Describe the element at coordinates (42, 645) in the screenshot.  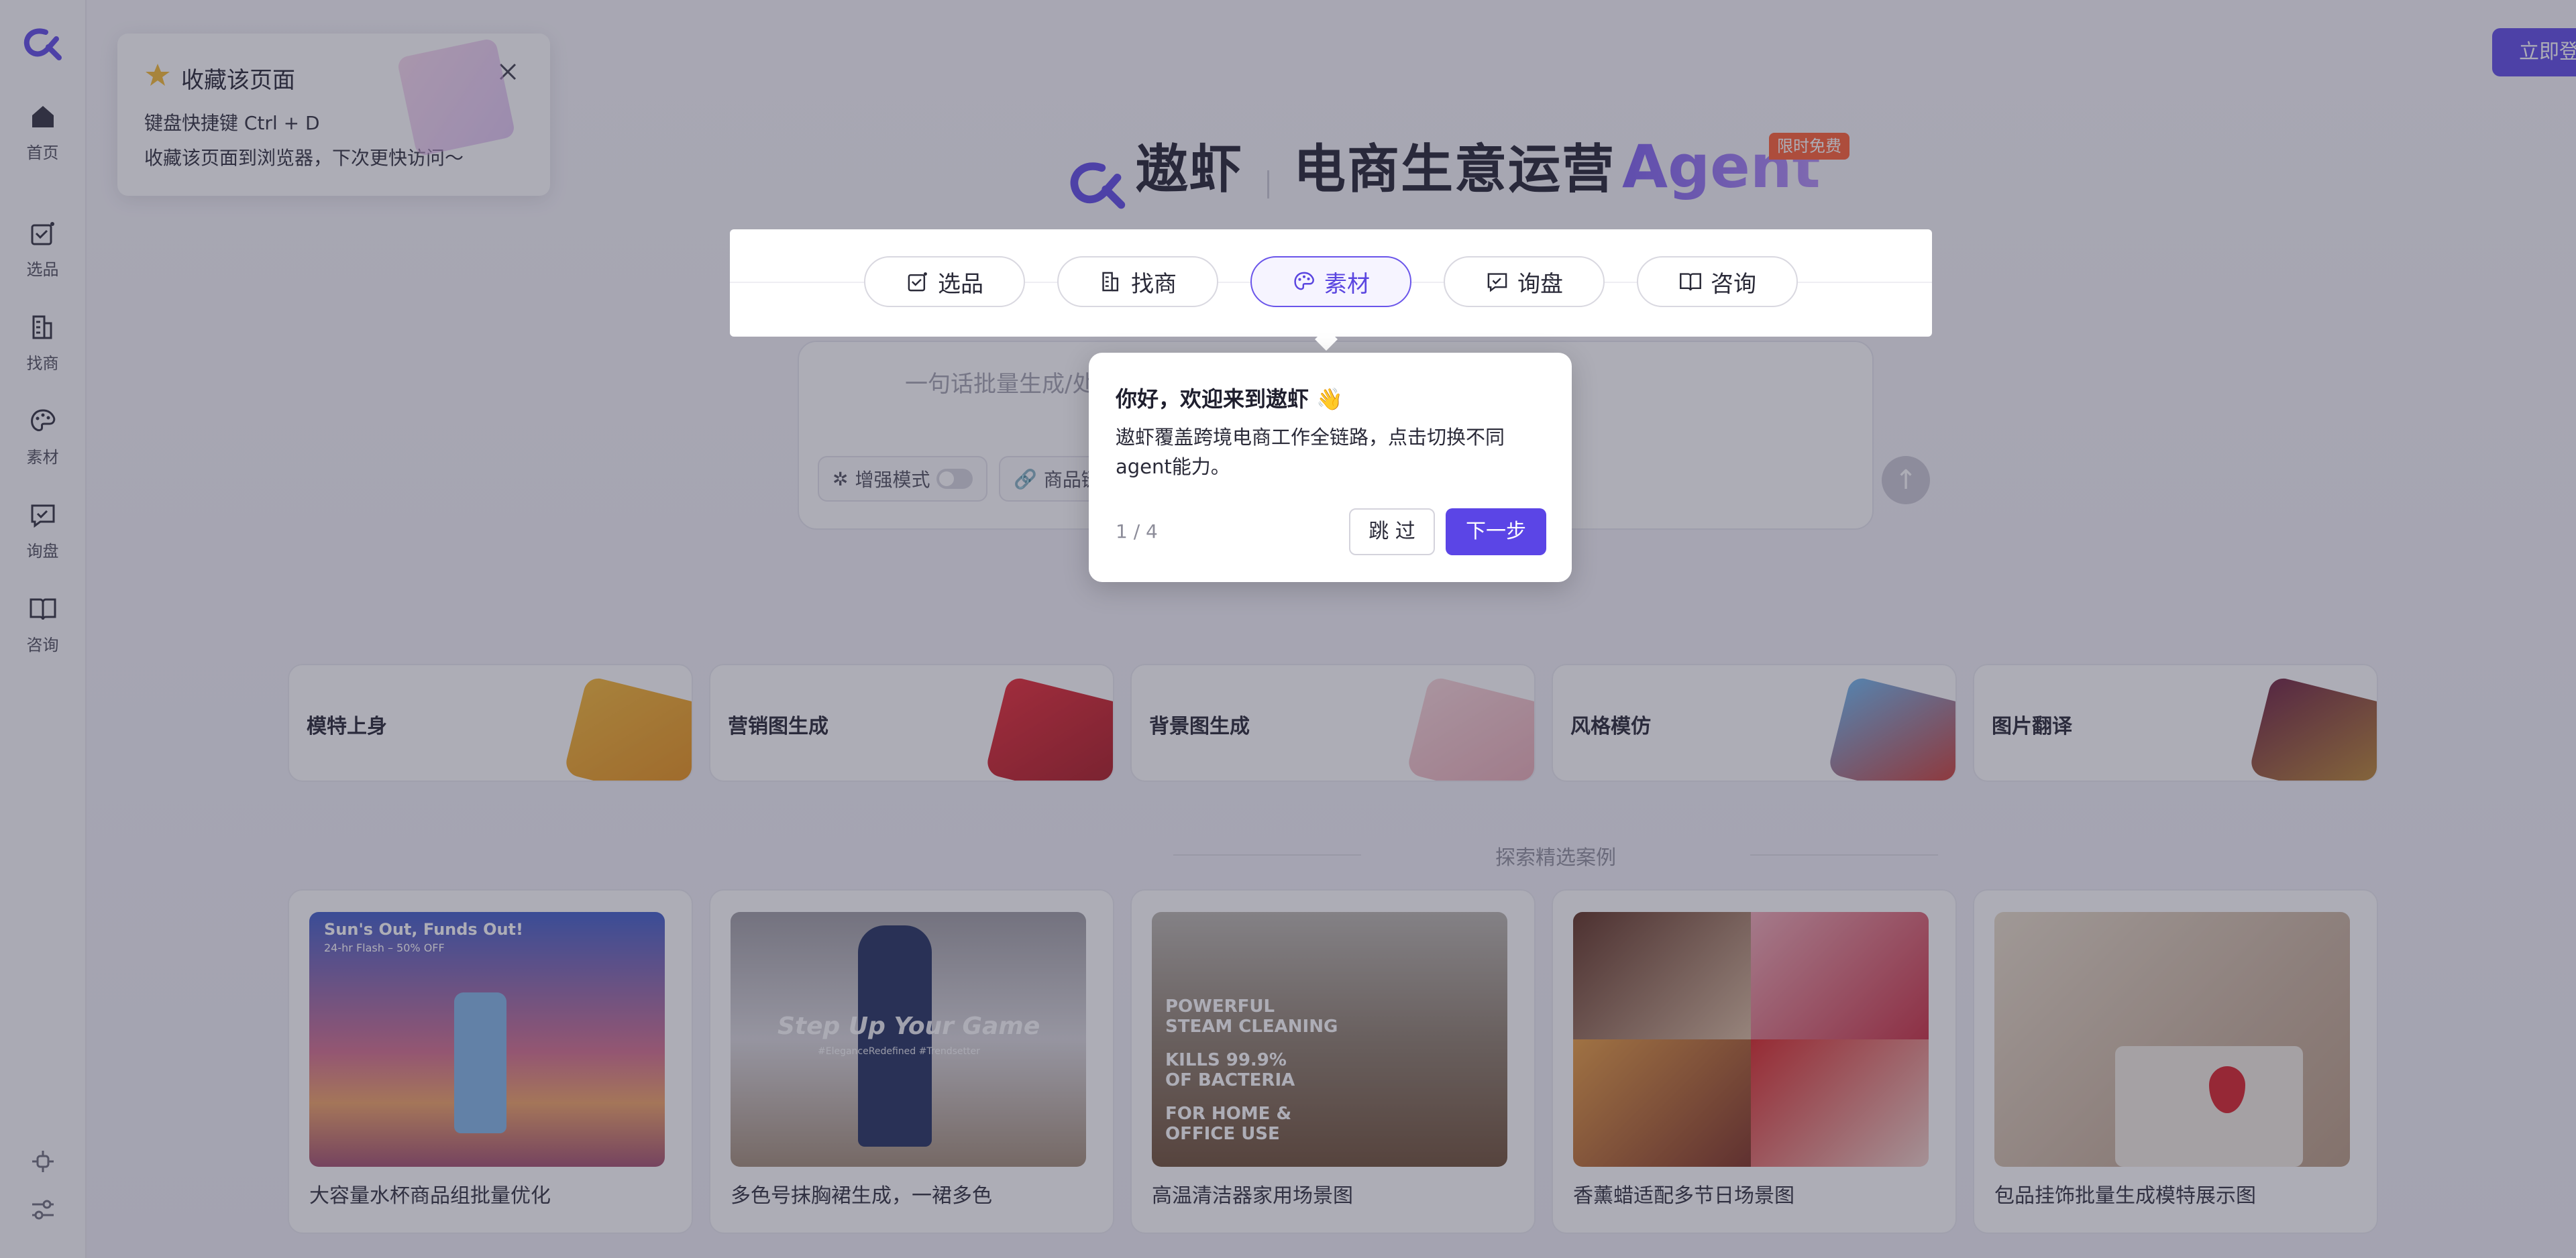
I see `sidebar-item-label: 咨询` at that location.